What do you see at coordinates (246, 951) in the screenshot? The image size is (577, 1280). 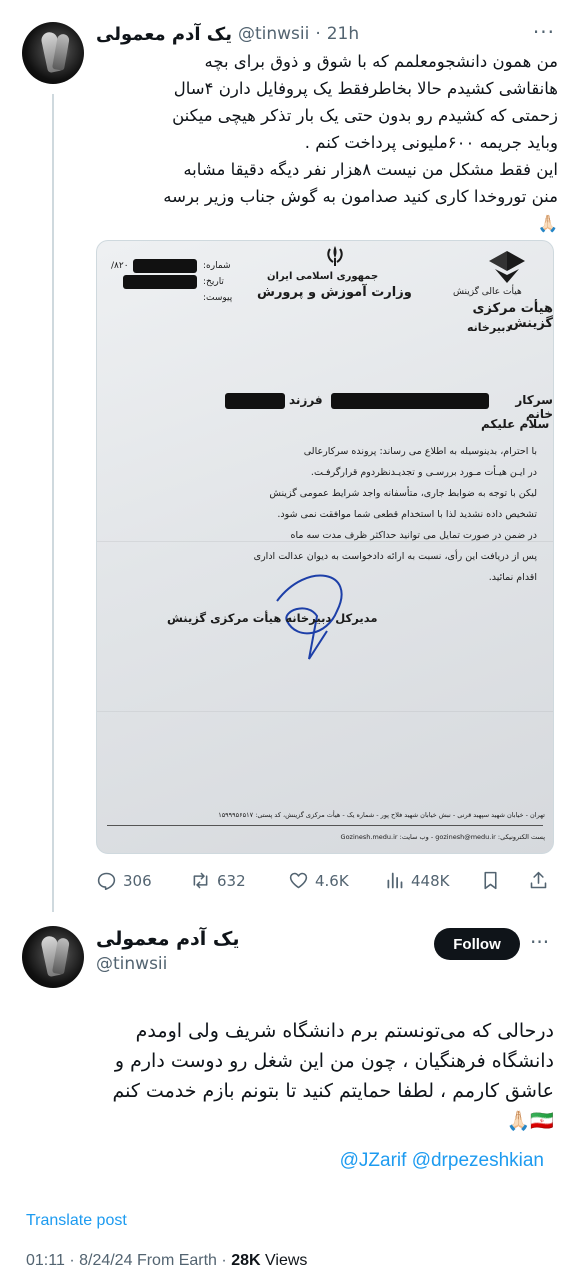 I see `tweet-header: یک آدم معمولی @tinwsii` at bounding box center [246, 951].